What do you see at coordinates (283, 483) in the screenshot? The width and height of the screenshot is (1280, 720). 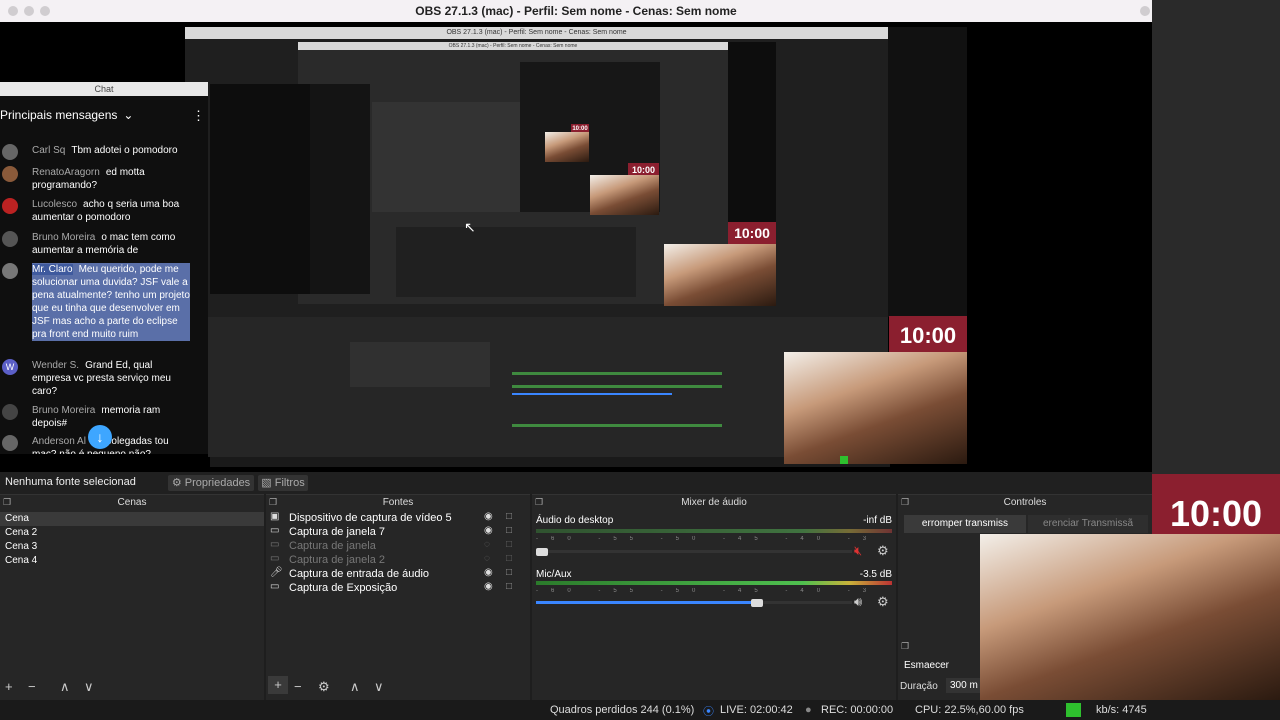 I see `filters-button: ▧ Filtros` at bounding box center [283, 483].